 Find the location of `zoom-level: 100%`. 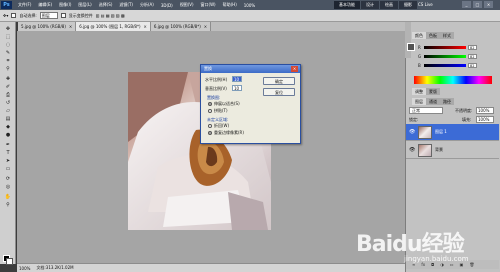

zoom-level: 100% is located at coordinates (249, 5).